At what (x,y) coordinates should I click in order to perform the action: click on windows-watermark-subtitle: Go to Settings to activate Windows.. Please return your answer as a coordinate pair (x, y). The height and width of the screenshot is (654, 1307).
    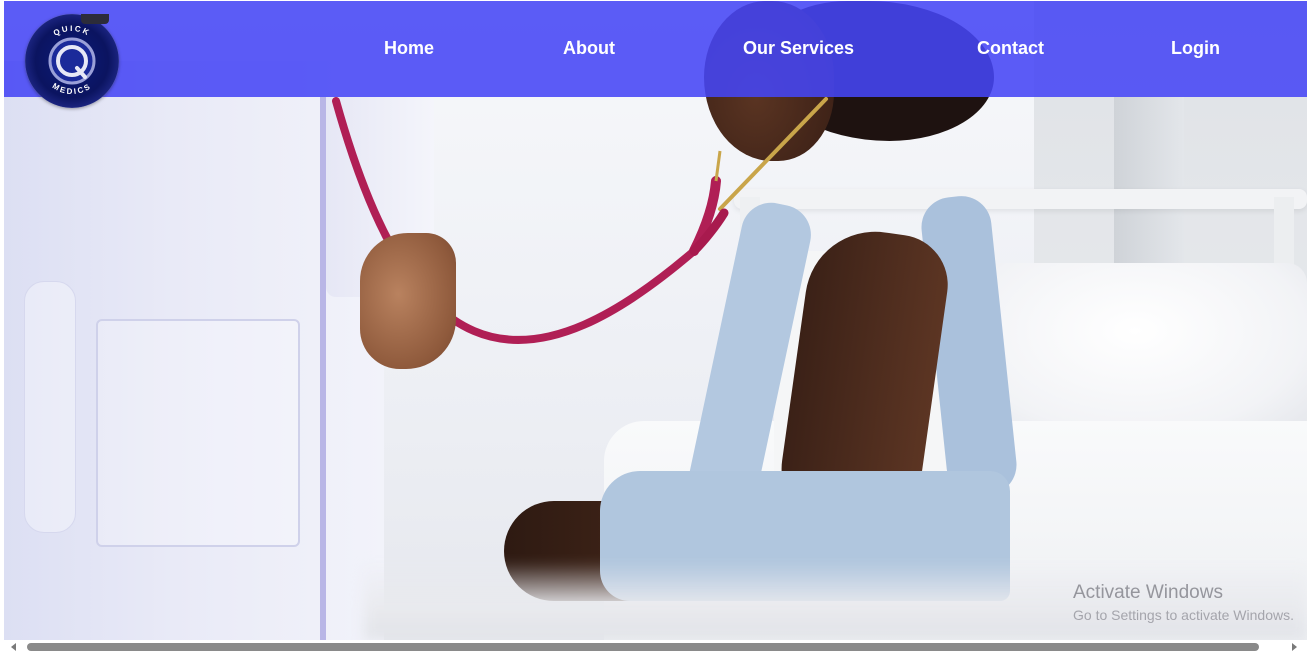
    Looking at the image, I should click on (1183, 615).